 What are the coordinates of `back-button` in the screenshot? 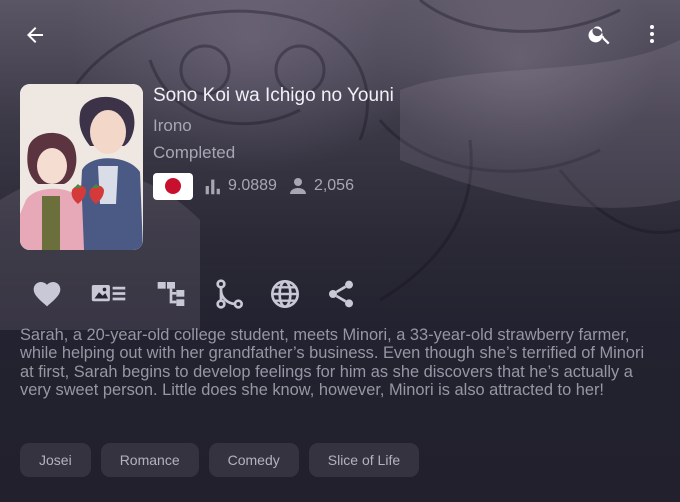 It's located at (35, 35).